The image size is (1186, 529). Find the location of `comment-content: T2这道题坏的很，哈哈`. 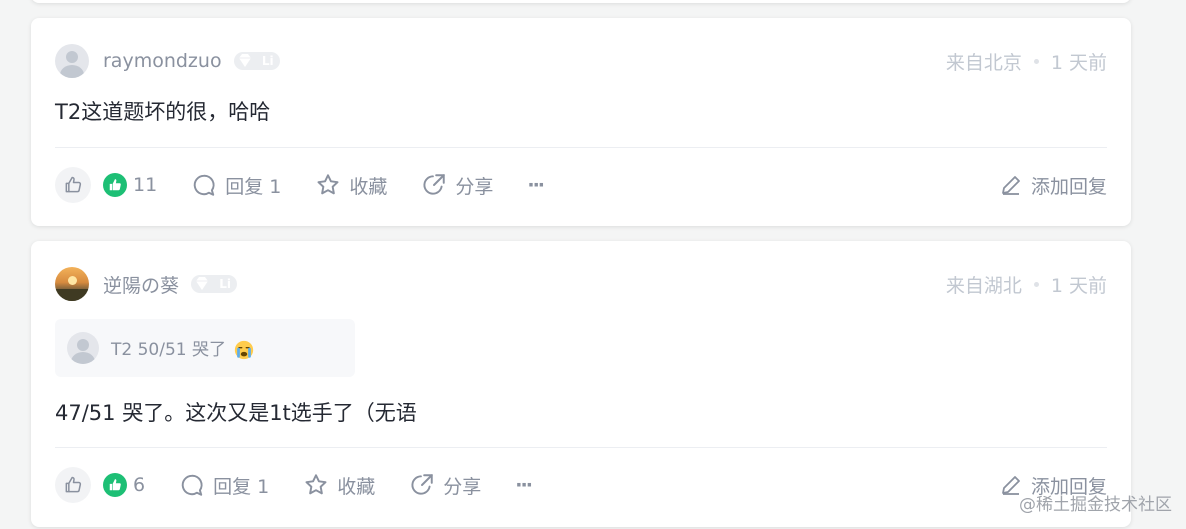

comment-content: T2这道题坏的很，哈哈 is located at coordinates (163, 112).